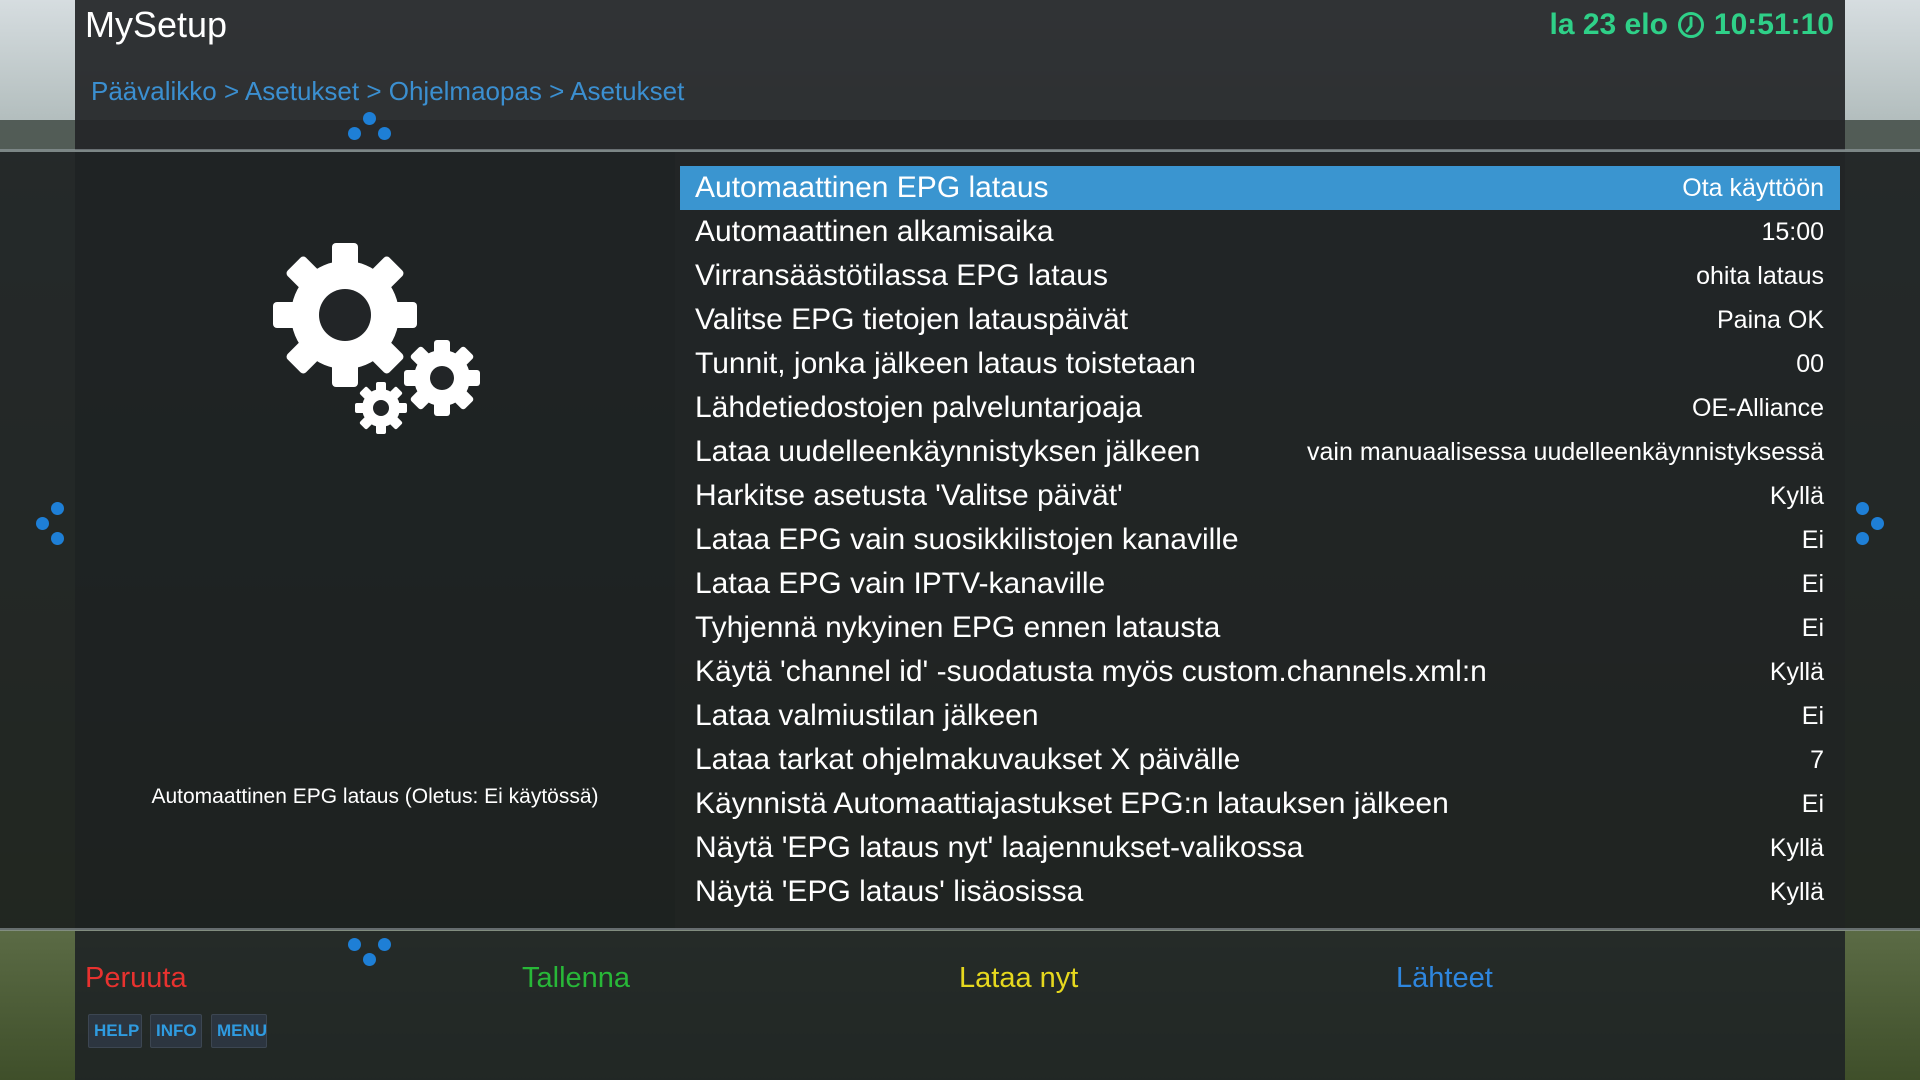  Describe the element at coordinates (1260, 584) in the screenshot. I see `setting-row: Lataa EPG vain IPTV-kanaville Ei` at that location.